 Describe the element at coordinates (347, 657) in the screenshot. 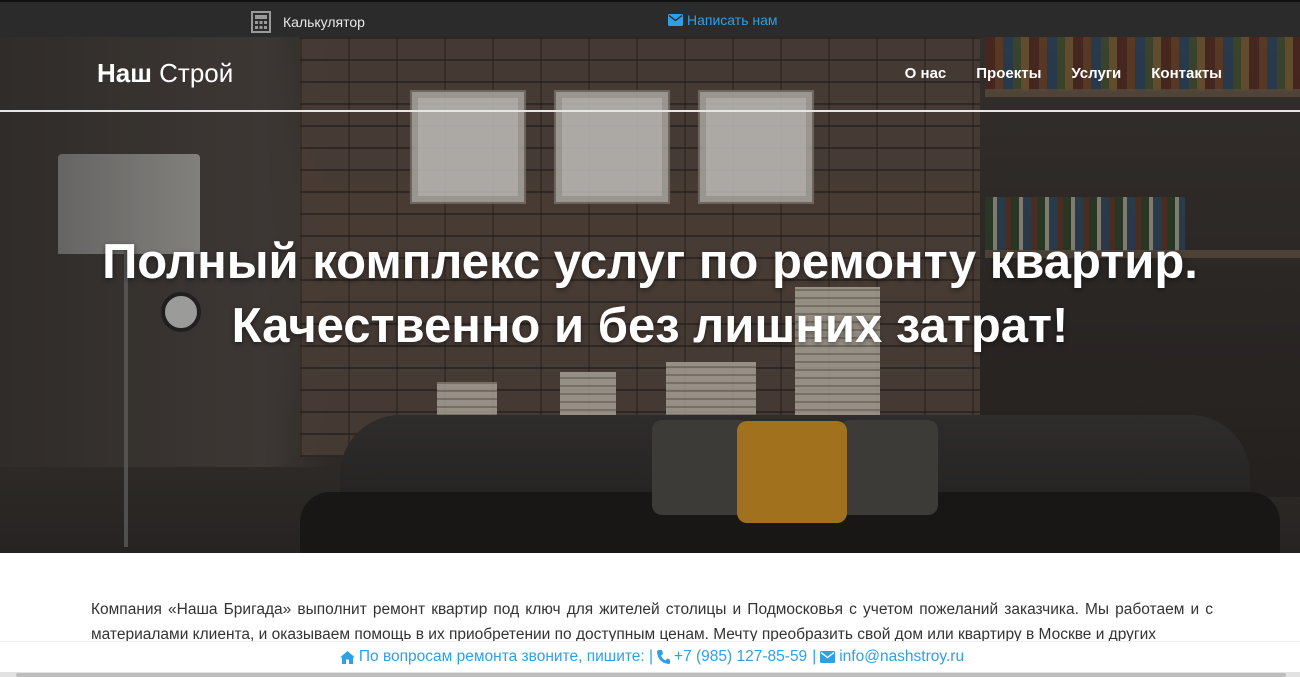

I see `home-icon` at that location.